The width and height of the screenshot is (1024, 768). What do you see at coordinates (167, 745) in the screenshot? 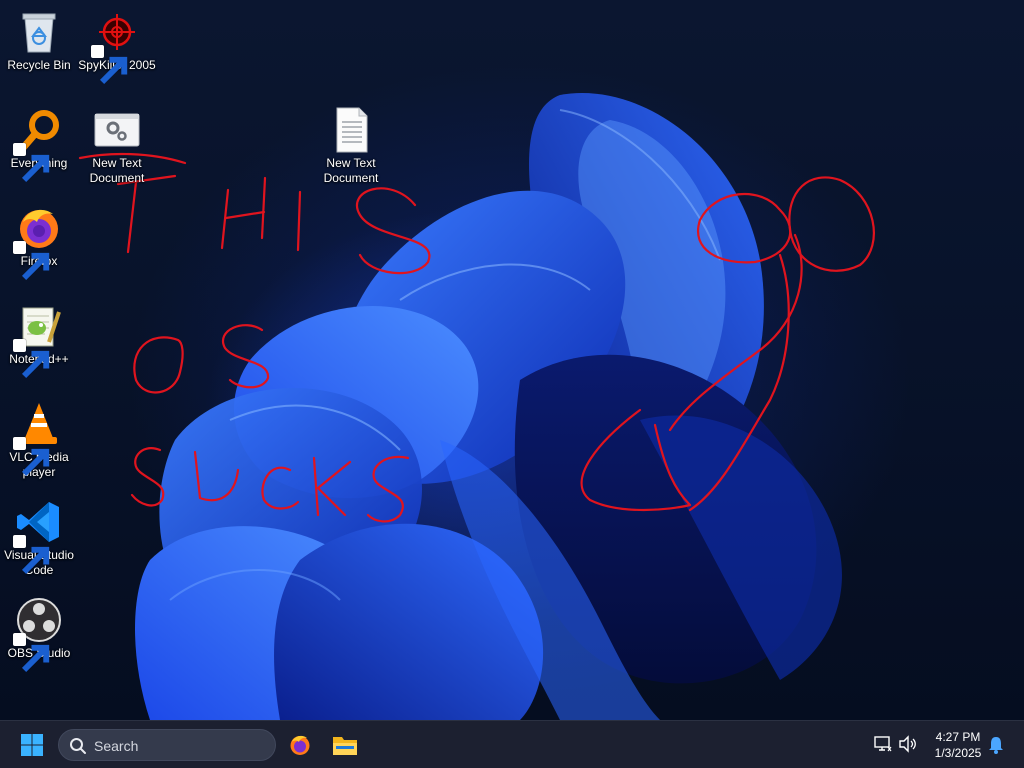
I see `taskbar-search-box: Search` at bounding box center [167, 745].